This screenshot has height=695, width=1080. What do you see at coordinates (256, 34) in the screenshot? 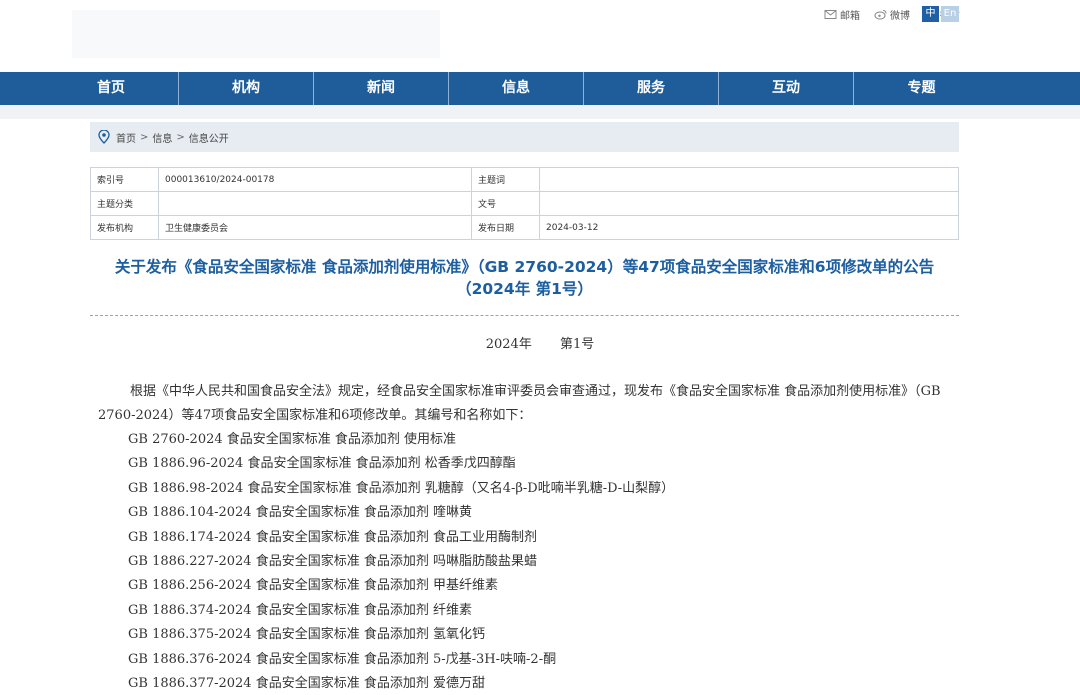
I see `site-logo-banner` at bounding box center [256, 34].